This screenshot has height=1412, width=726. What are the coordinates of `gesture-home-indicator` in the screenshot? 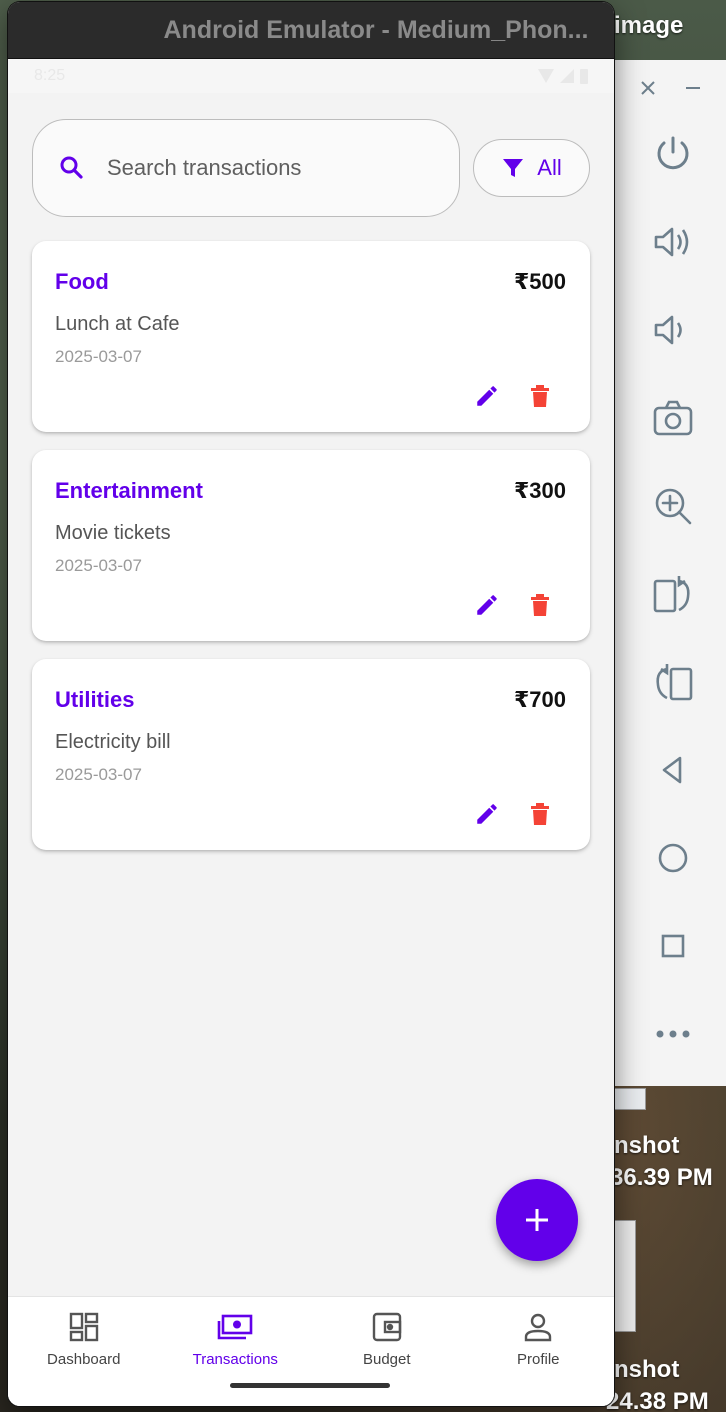 It's located at (310, 1385).